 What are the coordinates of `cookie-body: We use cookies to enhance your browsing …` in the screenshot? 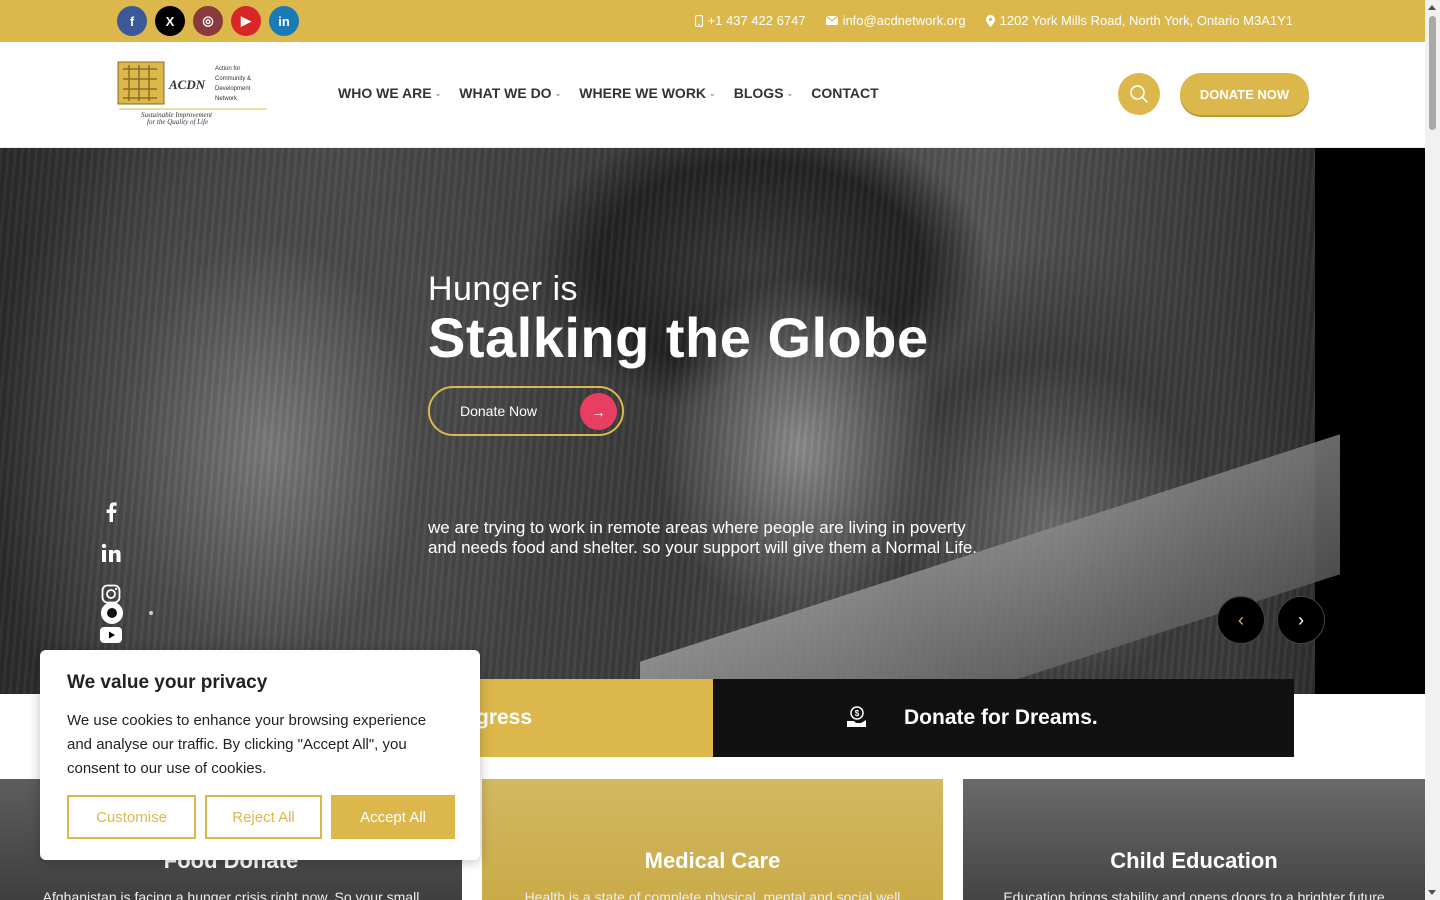 It's located at (247, 744).